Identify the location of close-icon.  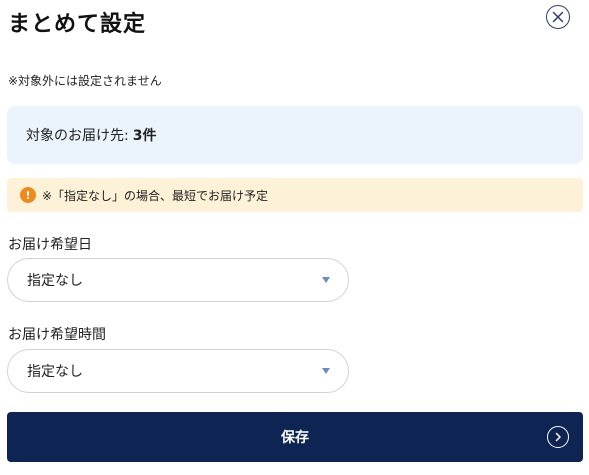
(558, 17).